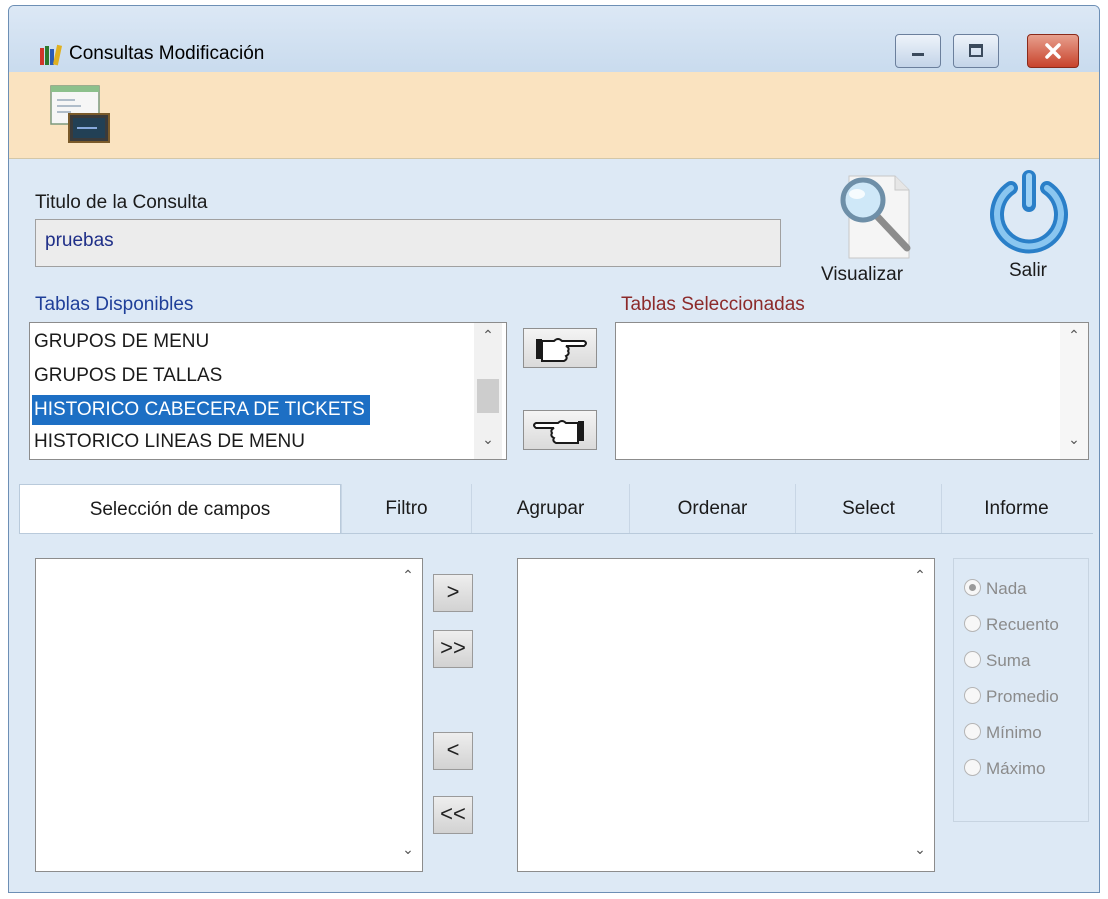 This screenshot has height=899, width=1108. What do you see at coordinates (1016, 509) in the screenshot?
I see `tab-informe: Informe` at bounding box center [1016, 509].